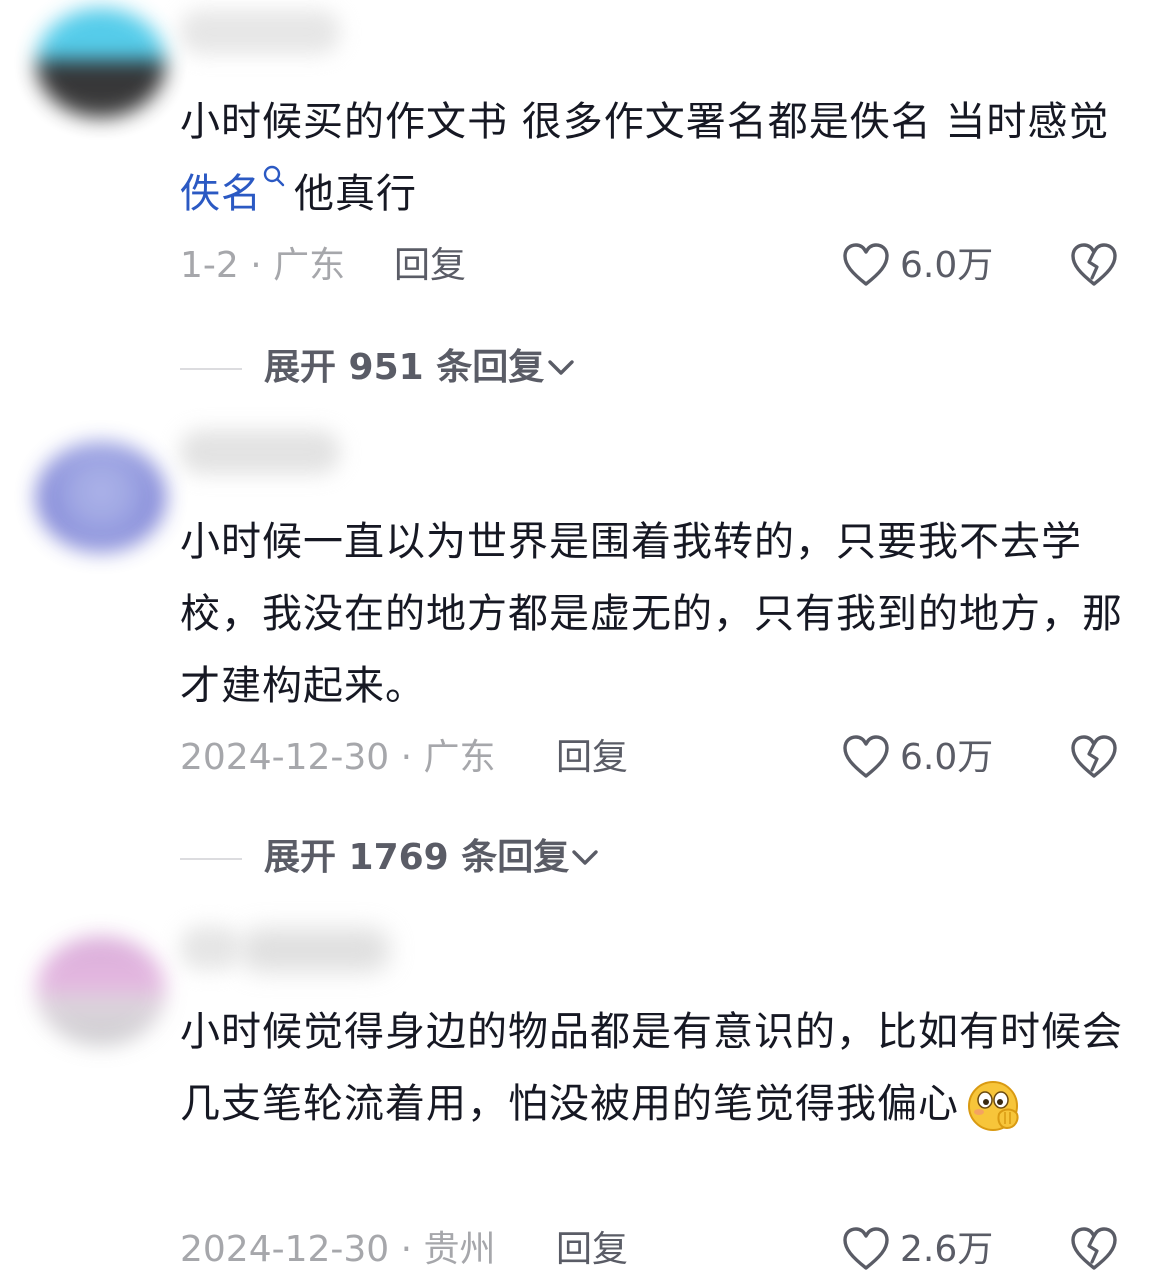  What do you see at coordinates (417, 857) in the screenshot?
I see `expand-replies-label: 展开 1769 条回复` at bounding box center [417, 857].